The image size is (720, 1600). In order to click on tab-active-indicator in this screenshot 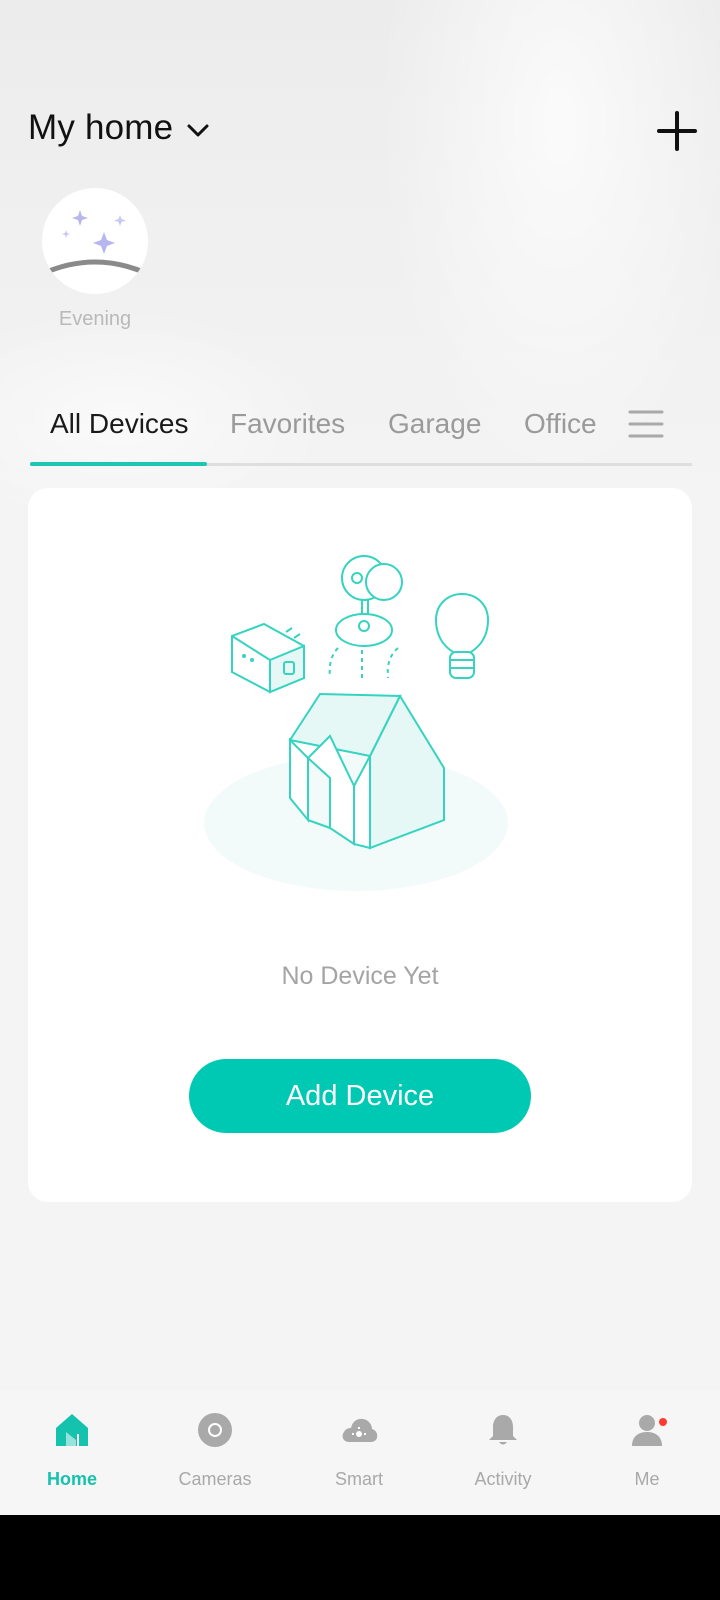, I will do `click(118, 464)`.